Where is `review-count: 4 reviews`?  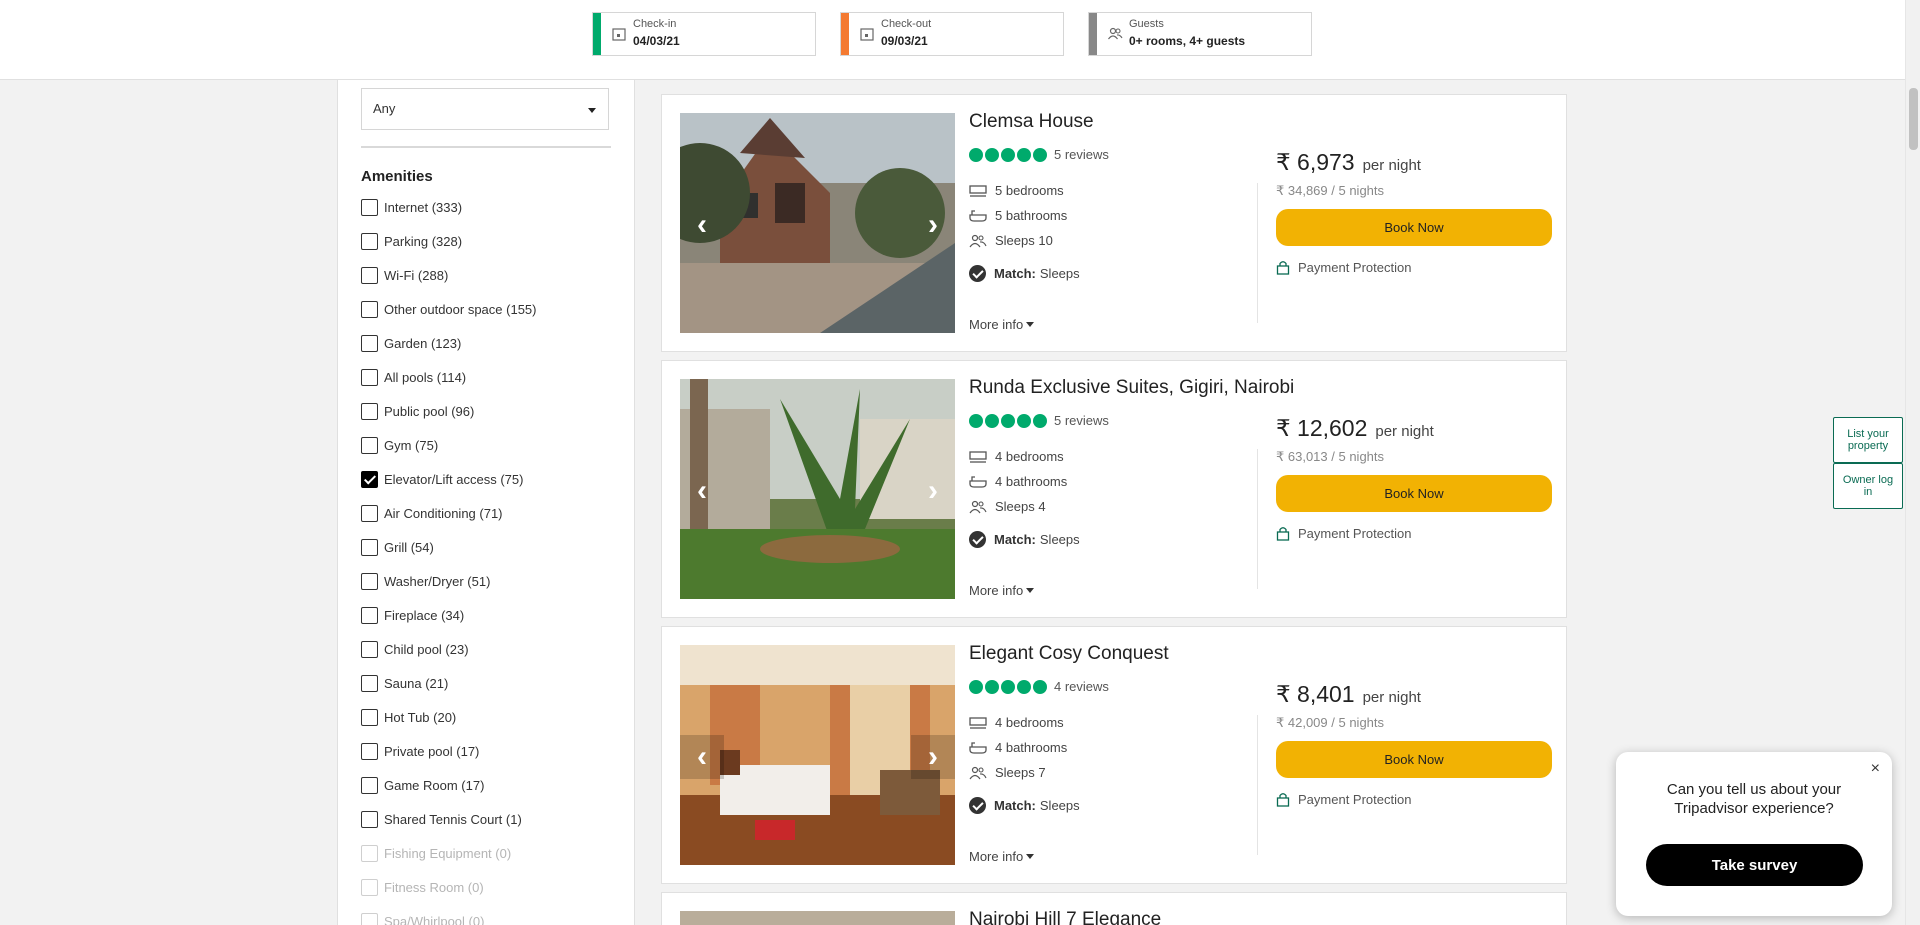 review-count: 4 reviews is located at coordinates (1081, 686).